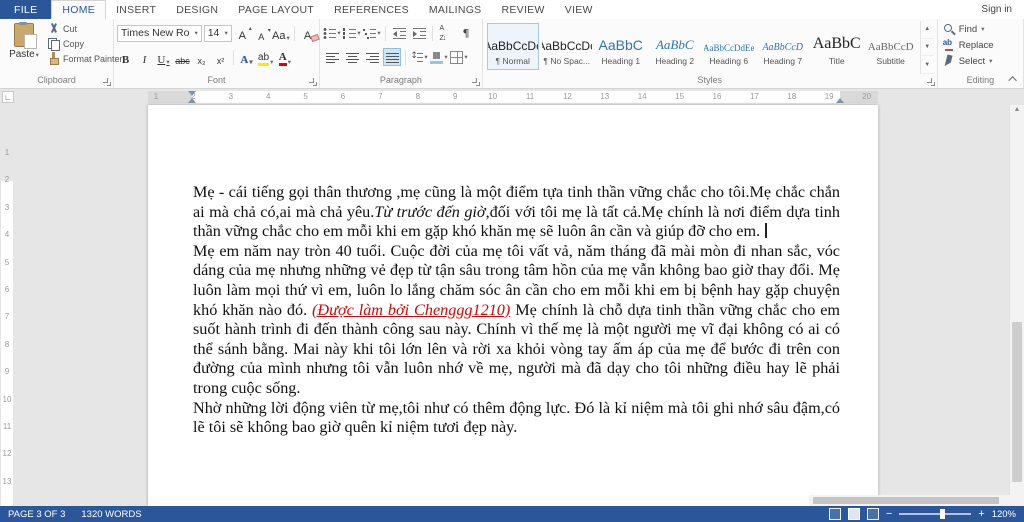 Image resolution: width=1024 pixels, height=522 pixels. I want to click on find-button: Find ▾, so click(980, 29).